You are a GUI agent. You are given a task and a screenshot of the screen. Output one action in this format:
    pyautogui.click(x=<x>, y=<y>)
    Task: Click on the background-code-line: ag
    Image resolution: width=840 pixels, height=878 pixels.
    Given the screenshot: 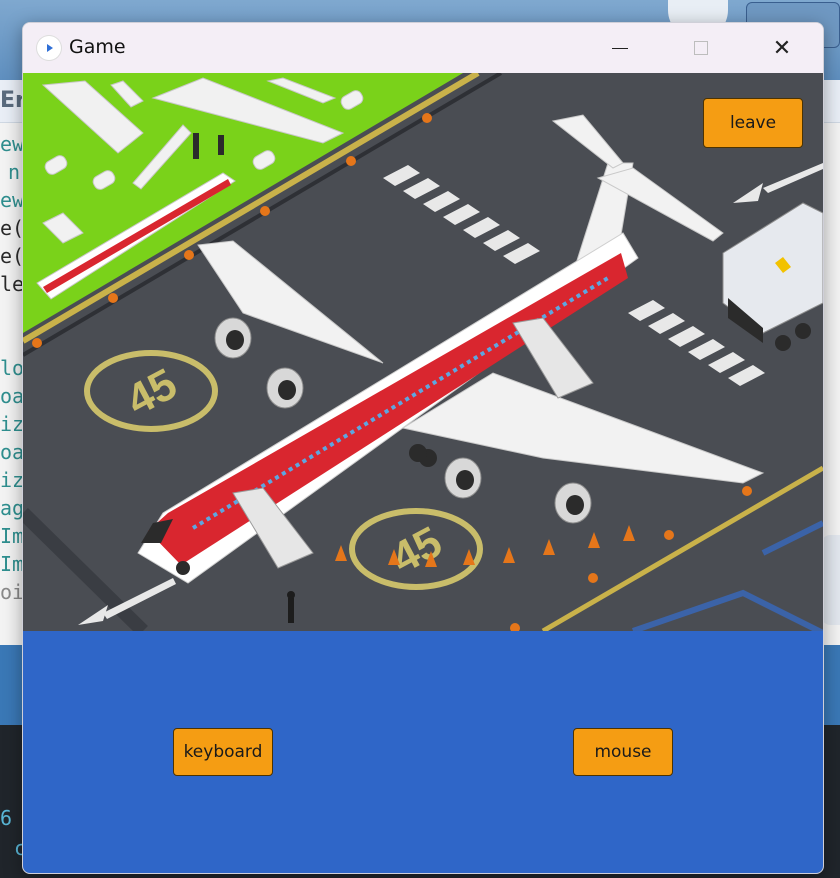 What is the action you would take?
    pyautogui.click(x=12, y=508)
    